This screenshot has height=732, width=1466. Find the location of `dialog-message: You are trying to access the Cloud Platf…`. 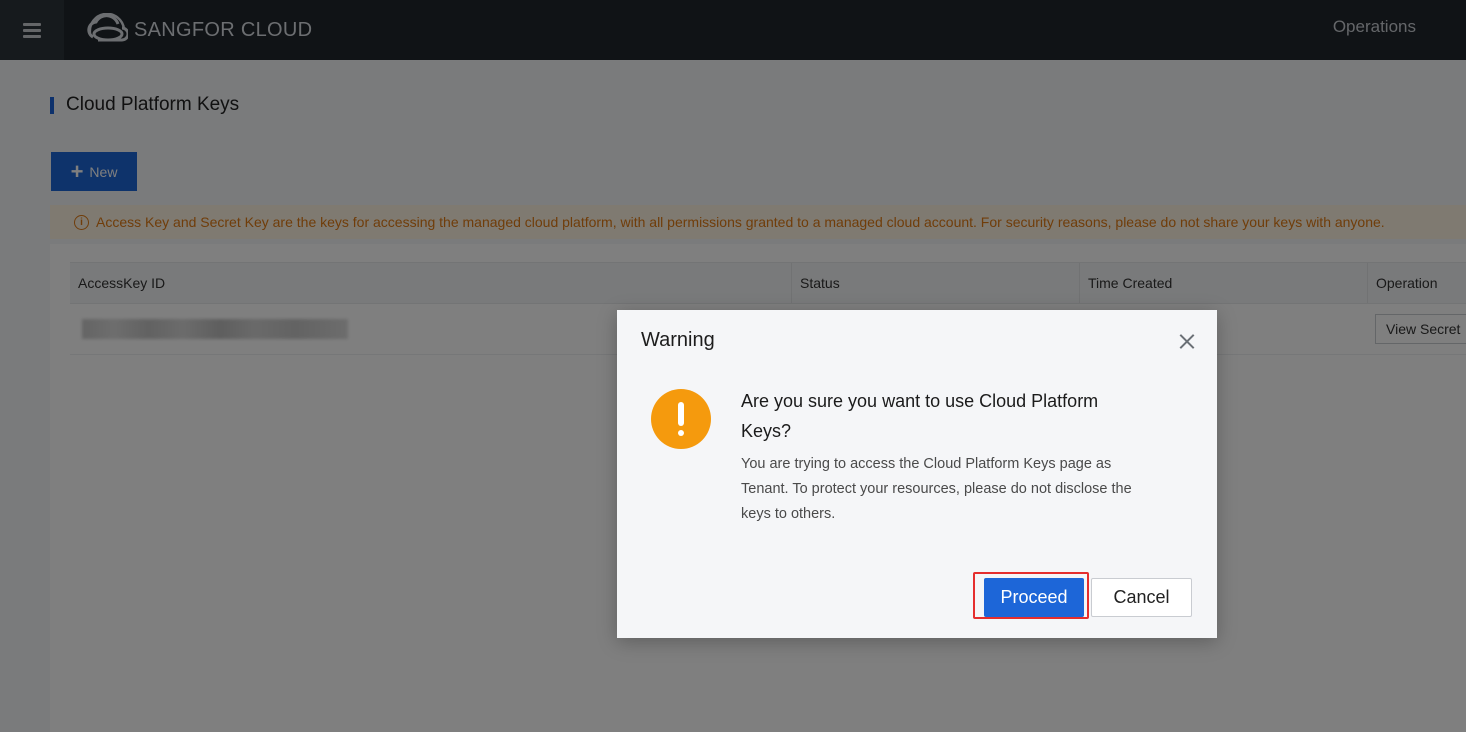

dialog-message: You are trying to access the Cloud Platf… is located at coordinates (936, 489).